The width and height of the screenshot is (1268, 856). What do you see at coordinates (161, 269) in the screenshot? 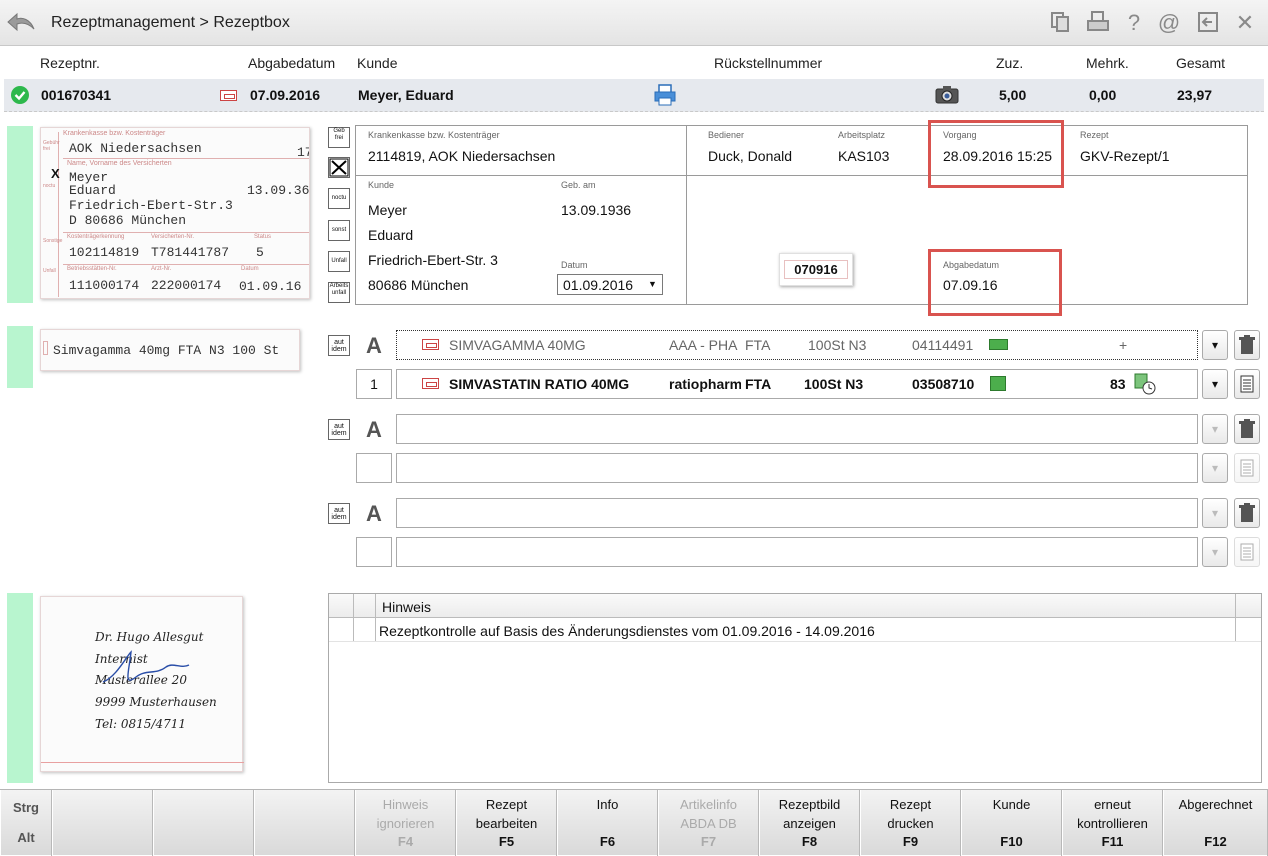
I see `scan-label: Arzt-Nr.` at bounding box center [161, 269].